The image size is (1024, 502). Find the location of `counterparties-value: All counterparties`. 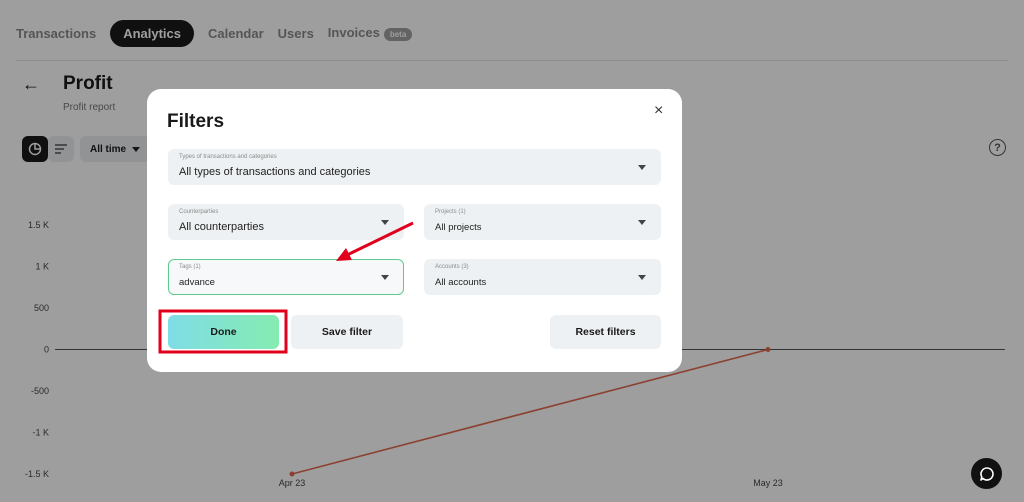

counterparties-value: All counterparties is located at coordinates (221, 227).